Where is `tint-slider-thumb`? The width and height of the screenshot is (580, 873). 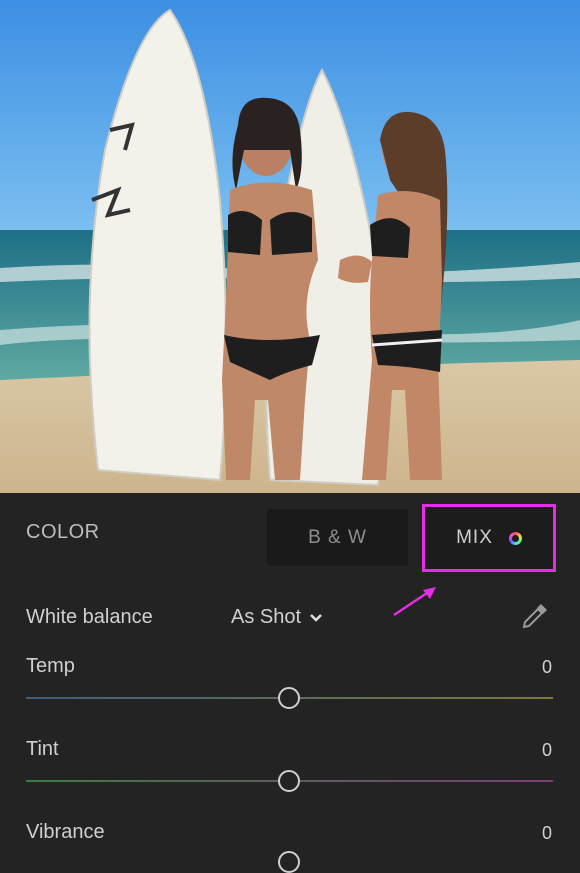
tint-slider-thumb is located at coordinates (289, 781).